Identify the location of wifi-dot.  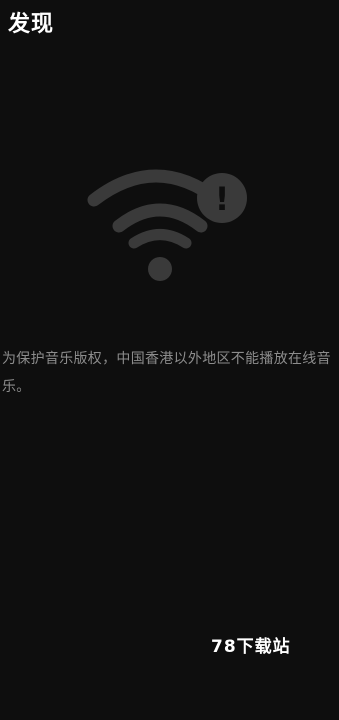
(160, 269).